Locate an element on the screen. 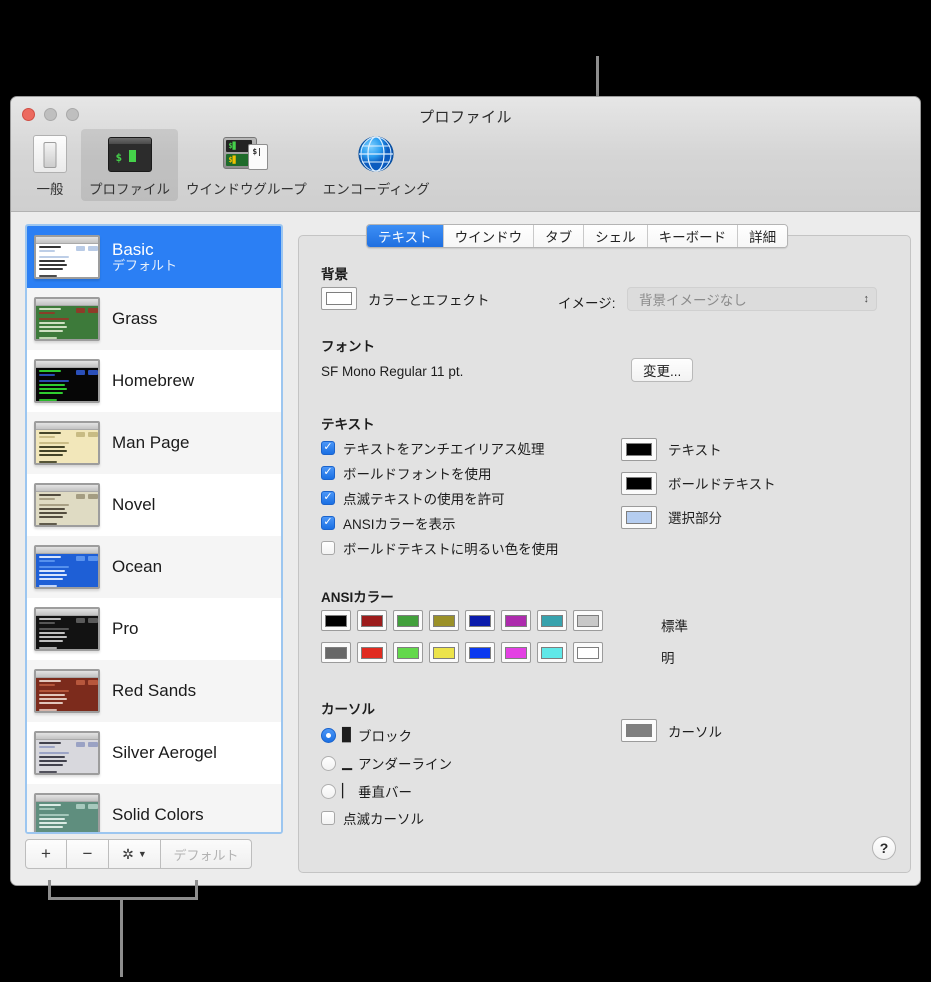  toolbar-label-encodings: エンコーディング is located at coordinates (376, 189).